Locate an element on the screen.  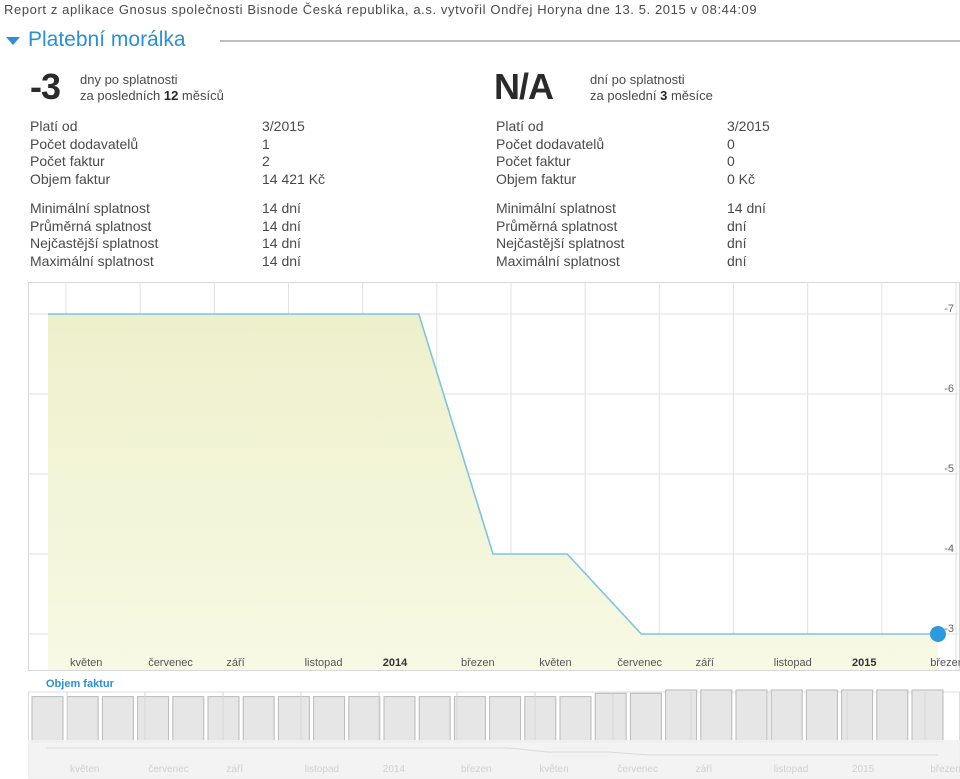
x-tick-label: 2014 is located at coordinates (395, 663).